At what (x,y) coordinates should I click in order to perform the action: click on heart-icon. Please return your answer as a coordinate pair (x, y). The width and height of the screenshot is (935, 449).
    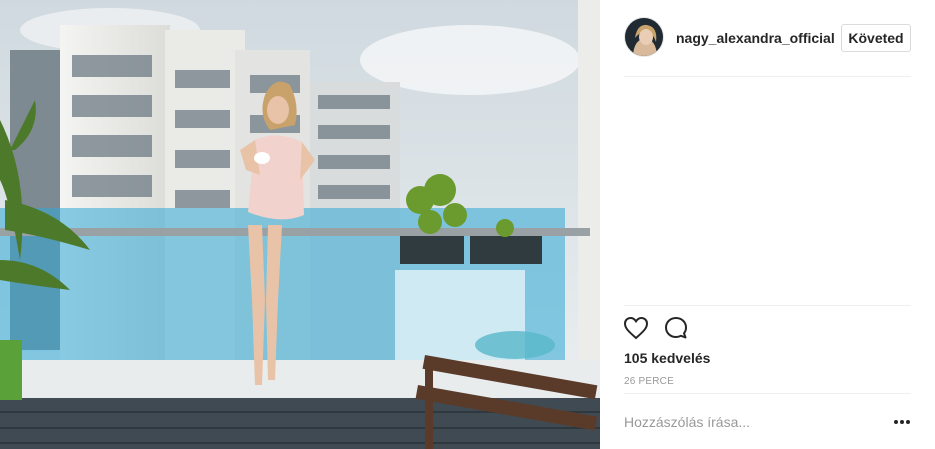
    Looking at the image, I should click on (636, 328).